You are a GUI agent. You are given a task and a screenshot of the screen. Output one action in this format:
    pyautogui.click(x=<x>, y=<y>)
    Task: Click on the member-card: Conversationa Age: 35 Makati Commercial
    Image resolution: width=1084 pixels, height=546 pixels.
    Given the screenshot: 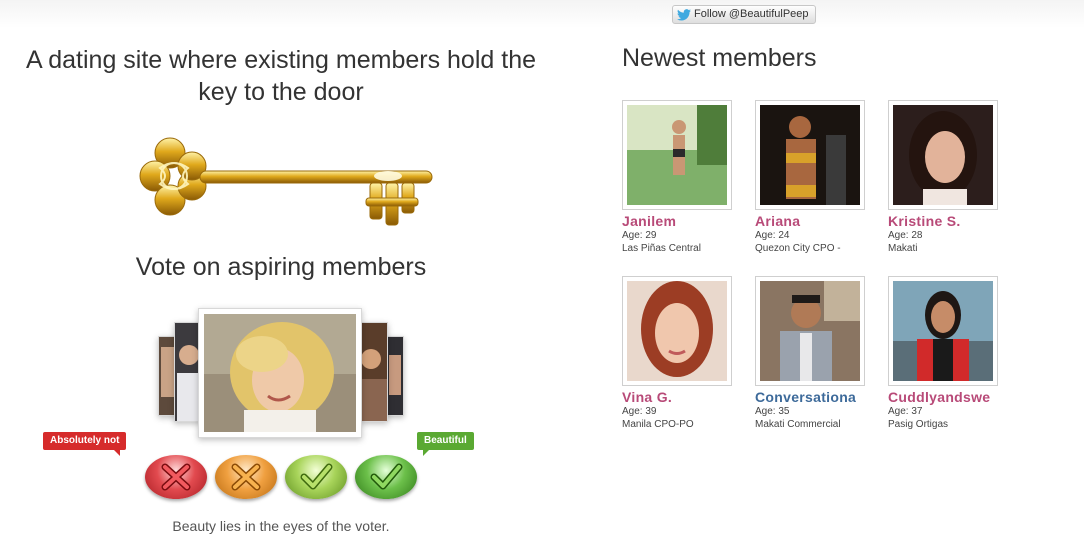 What is the action you would take?
    pyautogui.click(x=812, y=353)
    